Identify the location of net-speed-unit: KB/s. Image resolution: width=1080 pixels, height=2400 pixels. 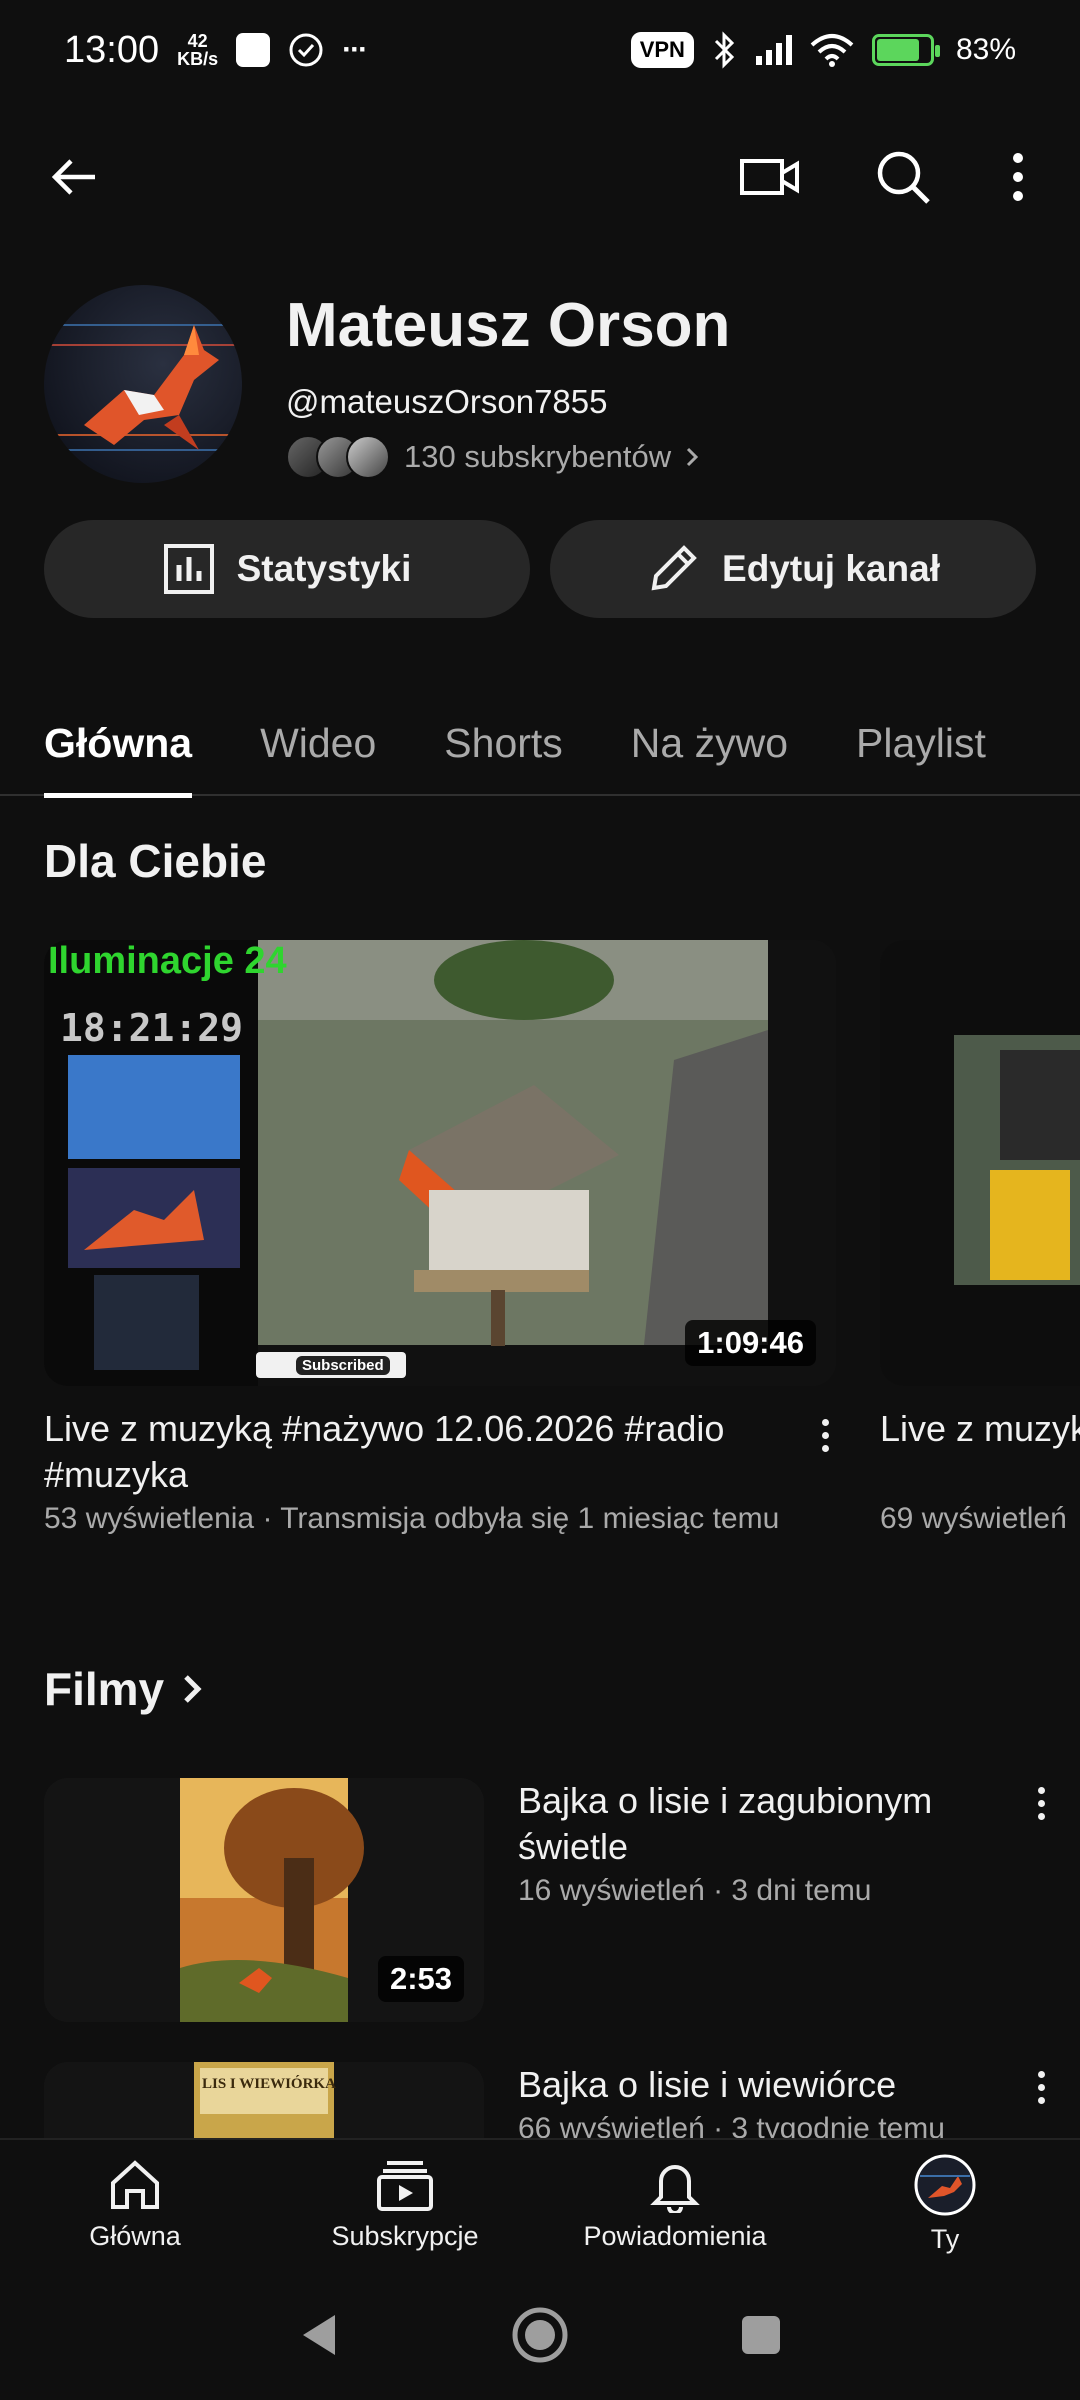
(198, 59).